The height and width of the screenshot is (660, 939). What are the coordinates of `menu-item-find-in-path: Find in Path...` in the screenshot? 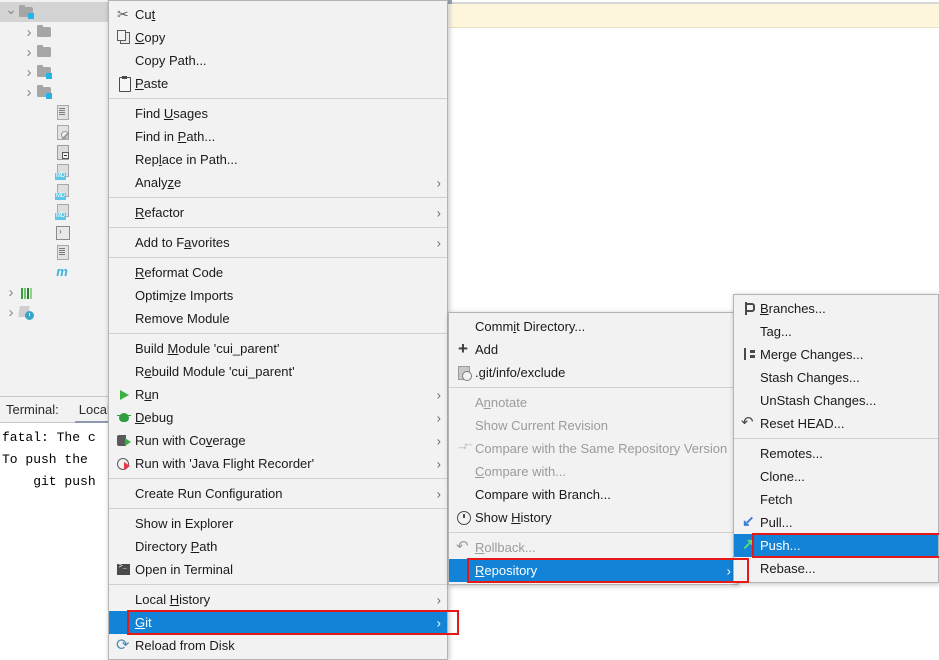 It's located at (278, 136).